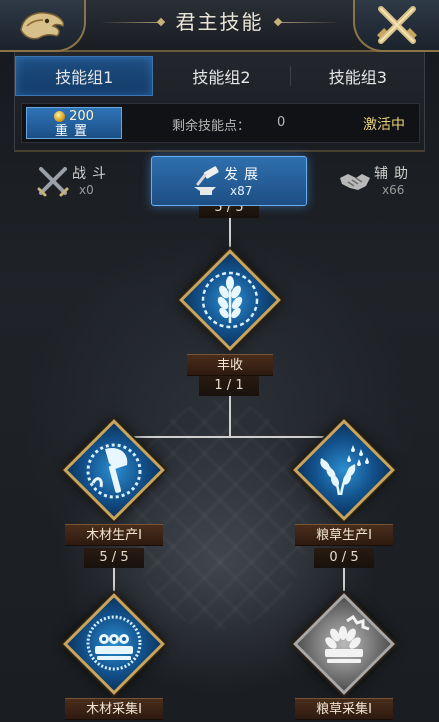  I want to click on skill-harvest: 丰收 1 / 1, so click(230, 322).